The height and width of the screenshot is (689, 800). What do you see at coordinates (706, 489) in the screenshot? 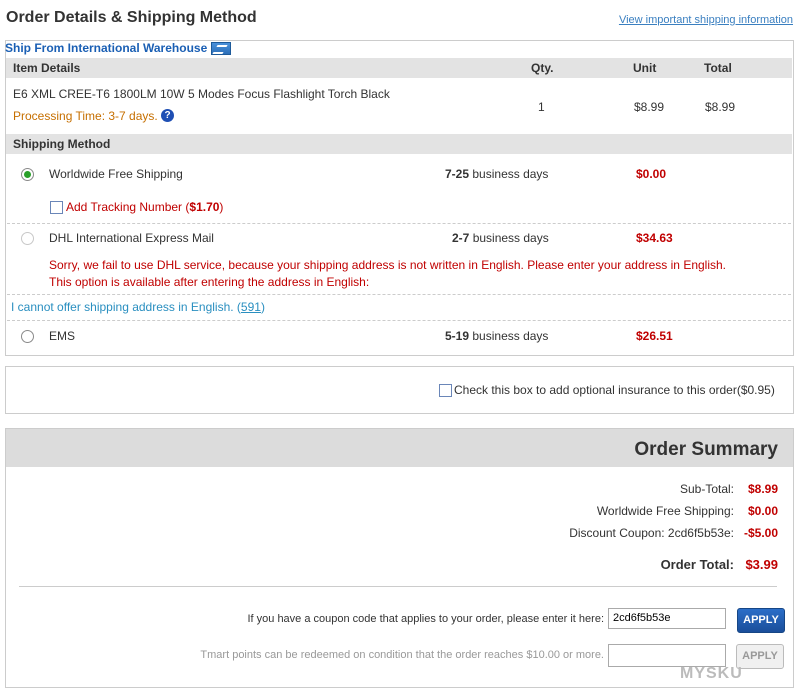
I see `subtotal-label: Sub-Total:` at bounding box center [706, 489].